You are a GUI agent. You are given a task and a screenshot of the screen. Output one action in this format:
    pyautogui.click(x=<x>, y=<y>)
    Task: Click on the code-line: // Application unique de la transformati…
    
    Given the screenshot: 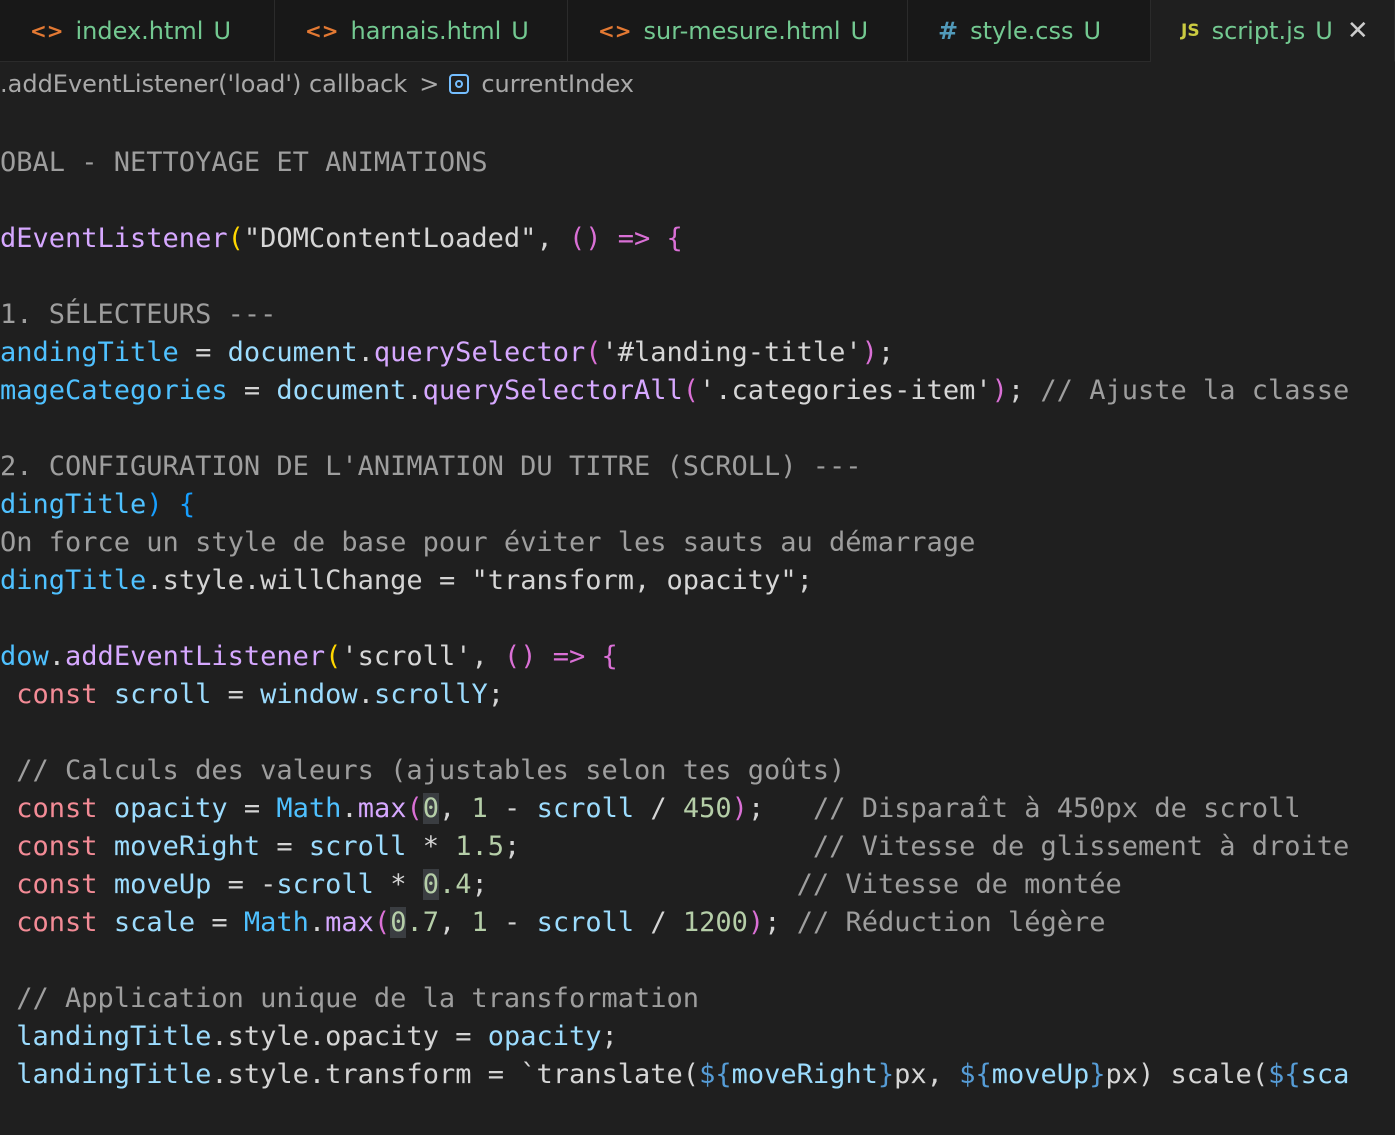 What is the action you would take?
    pyautogui.click(x=349, y=998)
    